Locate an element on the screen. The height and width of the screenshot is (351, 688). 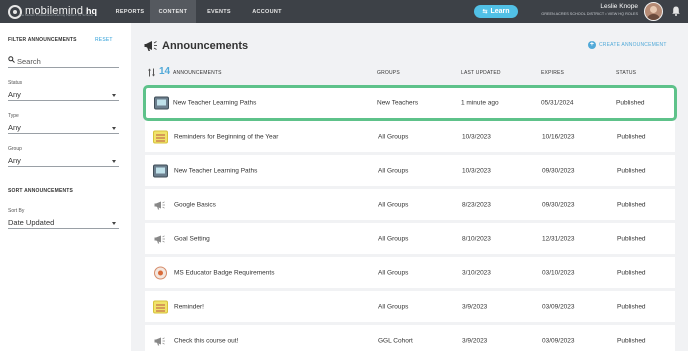
sort-title: SORT ANNOUNCEMENTS is located at coordinates (41, 191).